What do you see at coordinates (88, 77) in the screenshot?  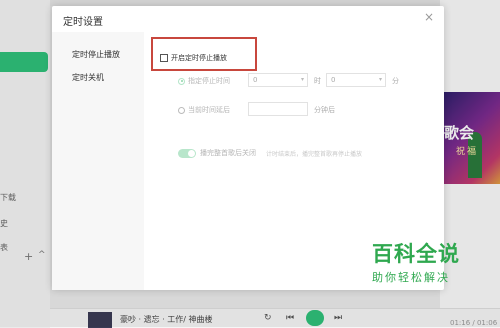 I see `nav-item-shutdown: 定时关机` at bounding box center [88, 77].